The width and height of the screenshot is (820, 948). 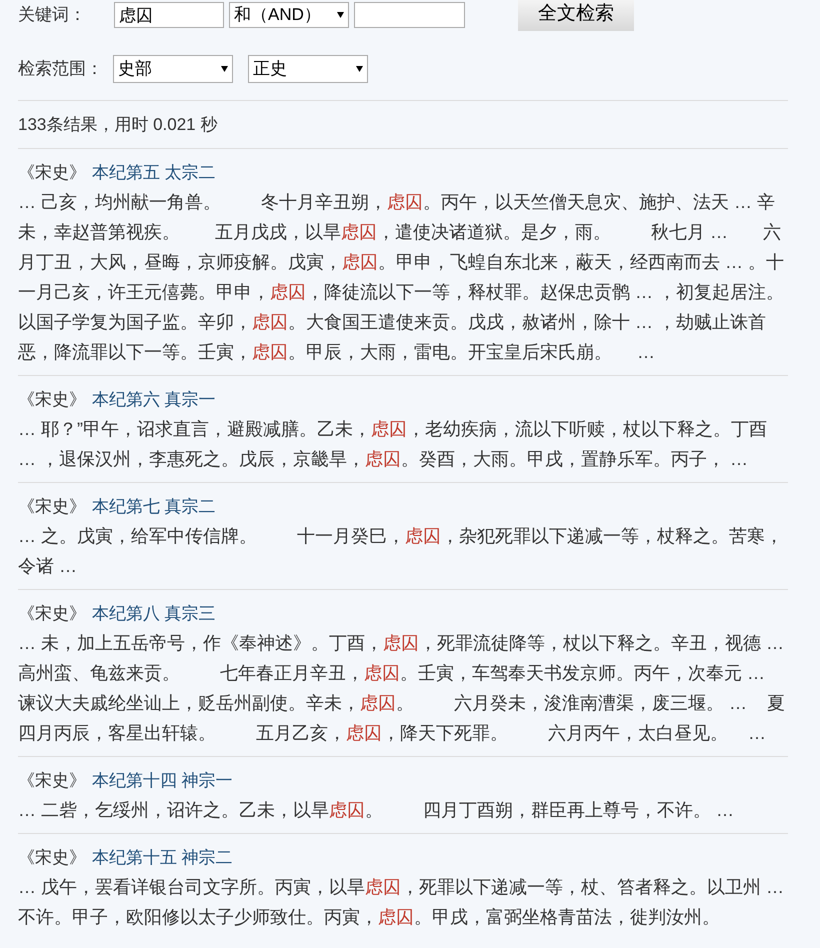 I want to click on second-keyword-field, so click(x=409, y=15).